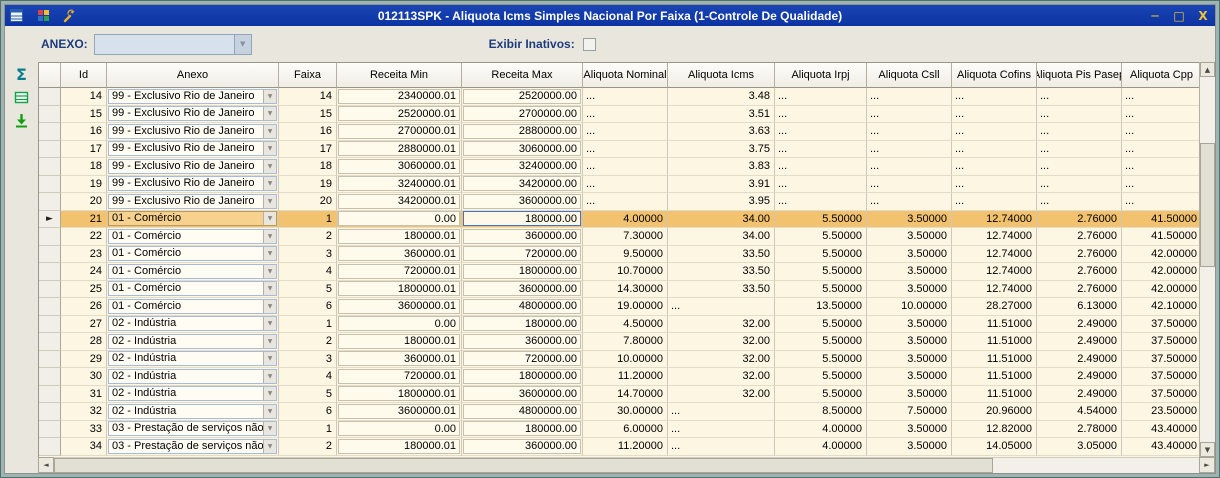 This screenshot has width=1220, height=478. I want to click on cell-aliquota_pis_pasep: 4.54000, so click(1079, 412).